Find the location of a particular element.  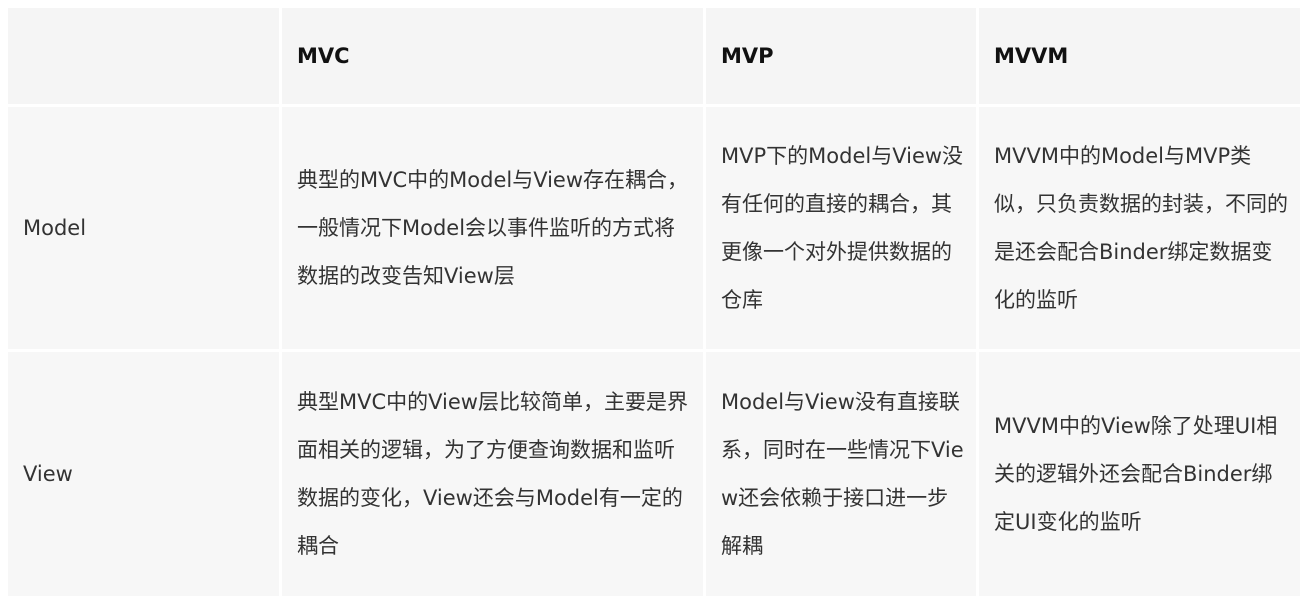

cell-model-mvp: MVP下的Model与View没有任何的直接的耦合，其更像一个对外提供数据的仓库 is located at coordinates (841, 228).